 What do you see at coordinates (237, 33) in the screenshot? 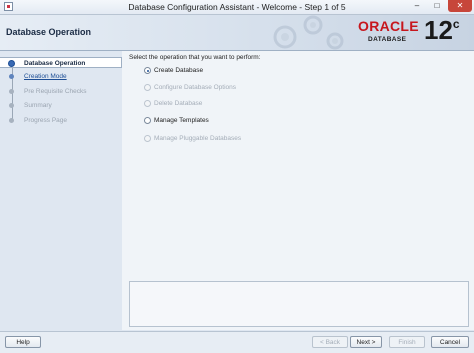
I see `header-banner: Database Operation ORACLE DATABASE 12c` at bounding box center [237, 33].